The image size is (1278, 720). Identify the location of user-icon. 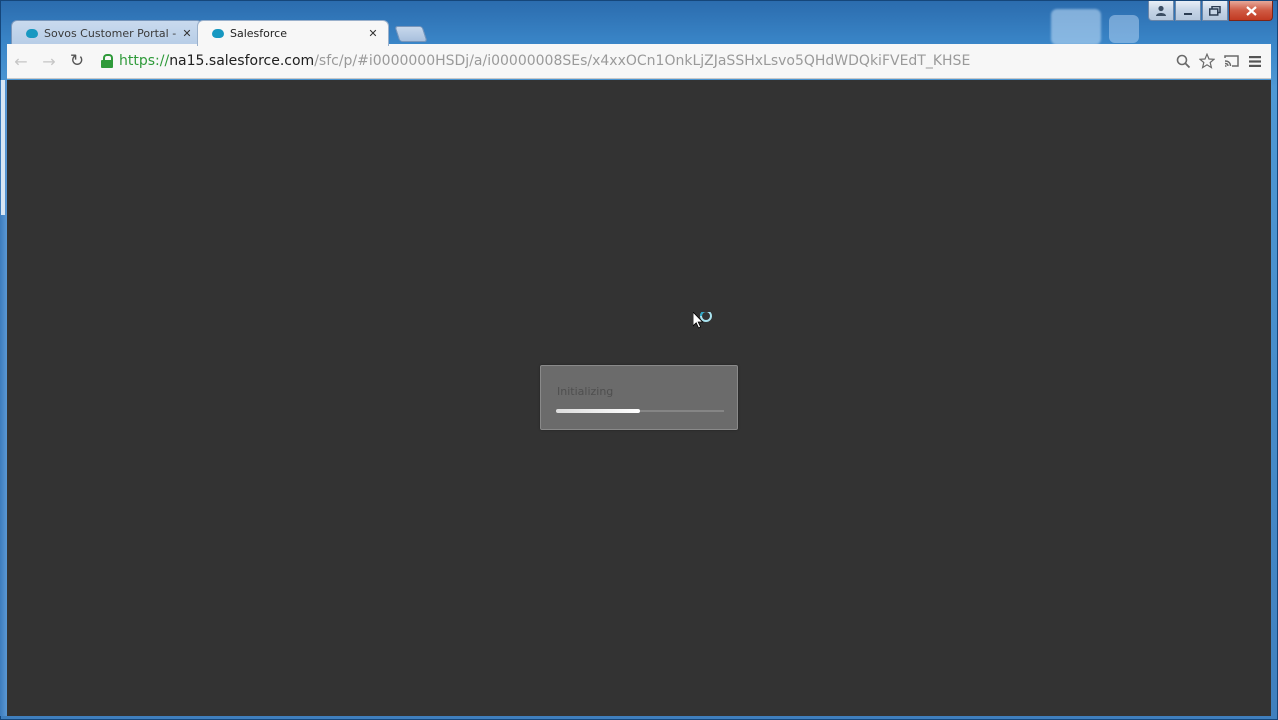
(1161, 10).